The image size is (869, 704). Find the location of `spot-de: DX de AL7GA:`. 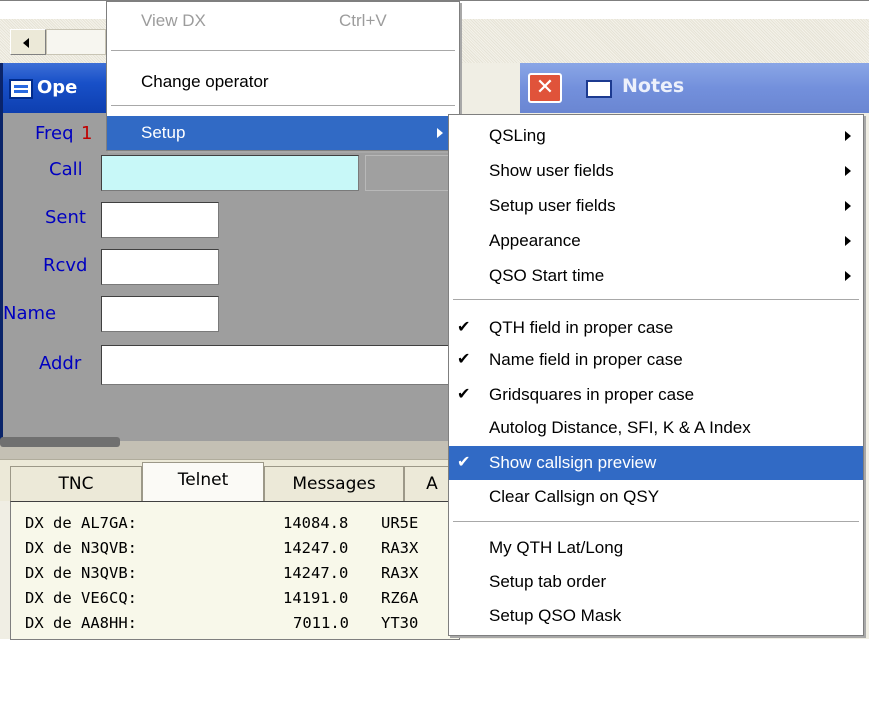

spot-de: DX de AL7GA: is located at coordinates (81, 523).